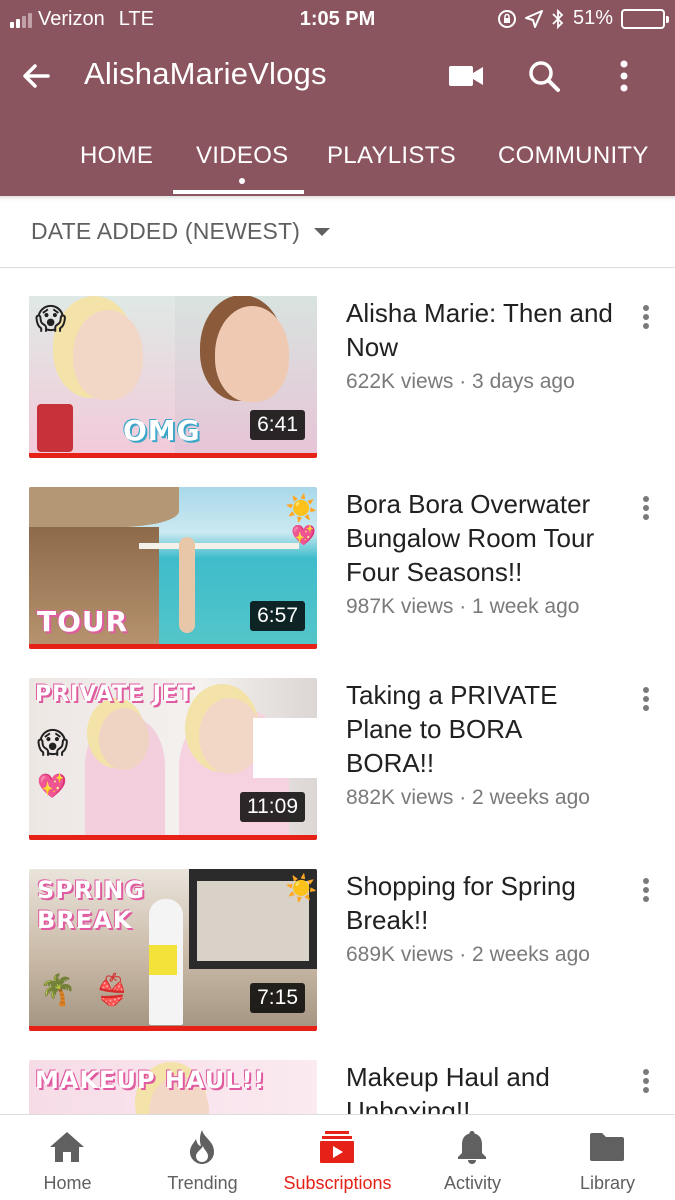 The image size is (675, 1200). What do you see at coordinates (481, 1087) in the screenshot?
I see `video-title: Makeup Haul and Unboxing!!` at bounding box center [481, 1087].